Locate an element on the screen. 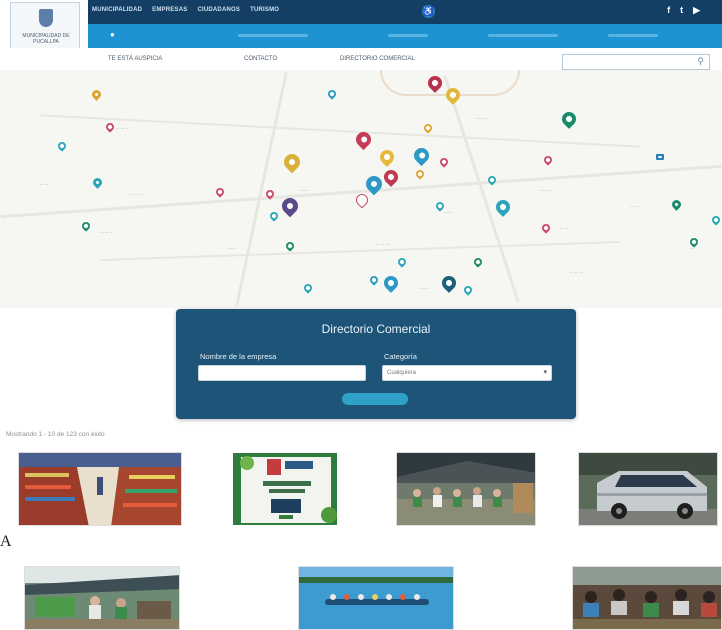  section-marker: A is located at coordinates (6, 541).